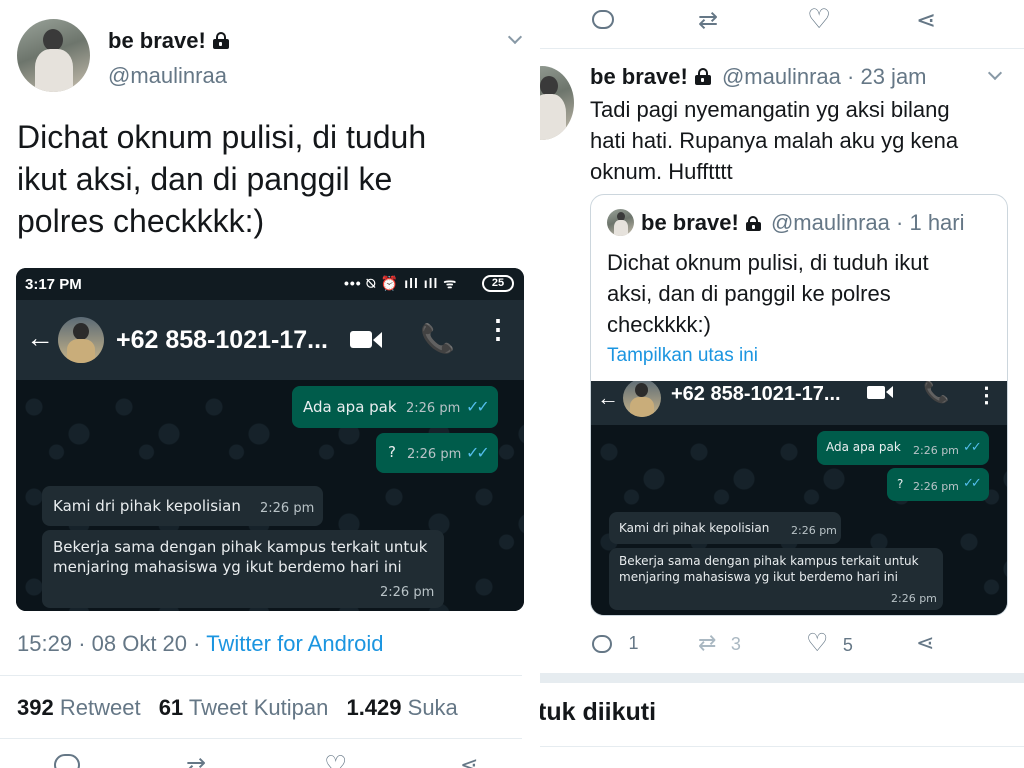  Describe the element at coordinates (661, 171) in the screenshot. I see `reply-text-line: oknum. Hufftttt` at that location.